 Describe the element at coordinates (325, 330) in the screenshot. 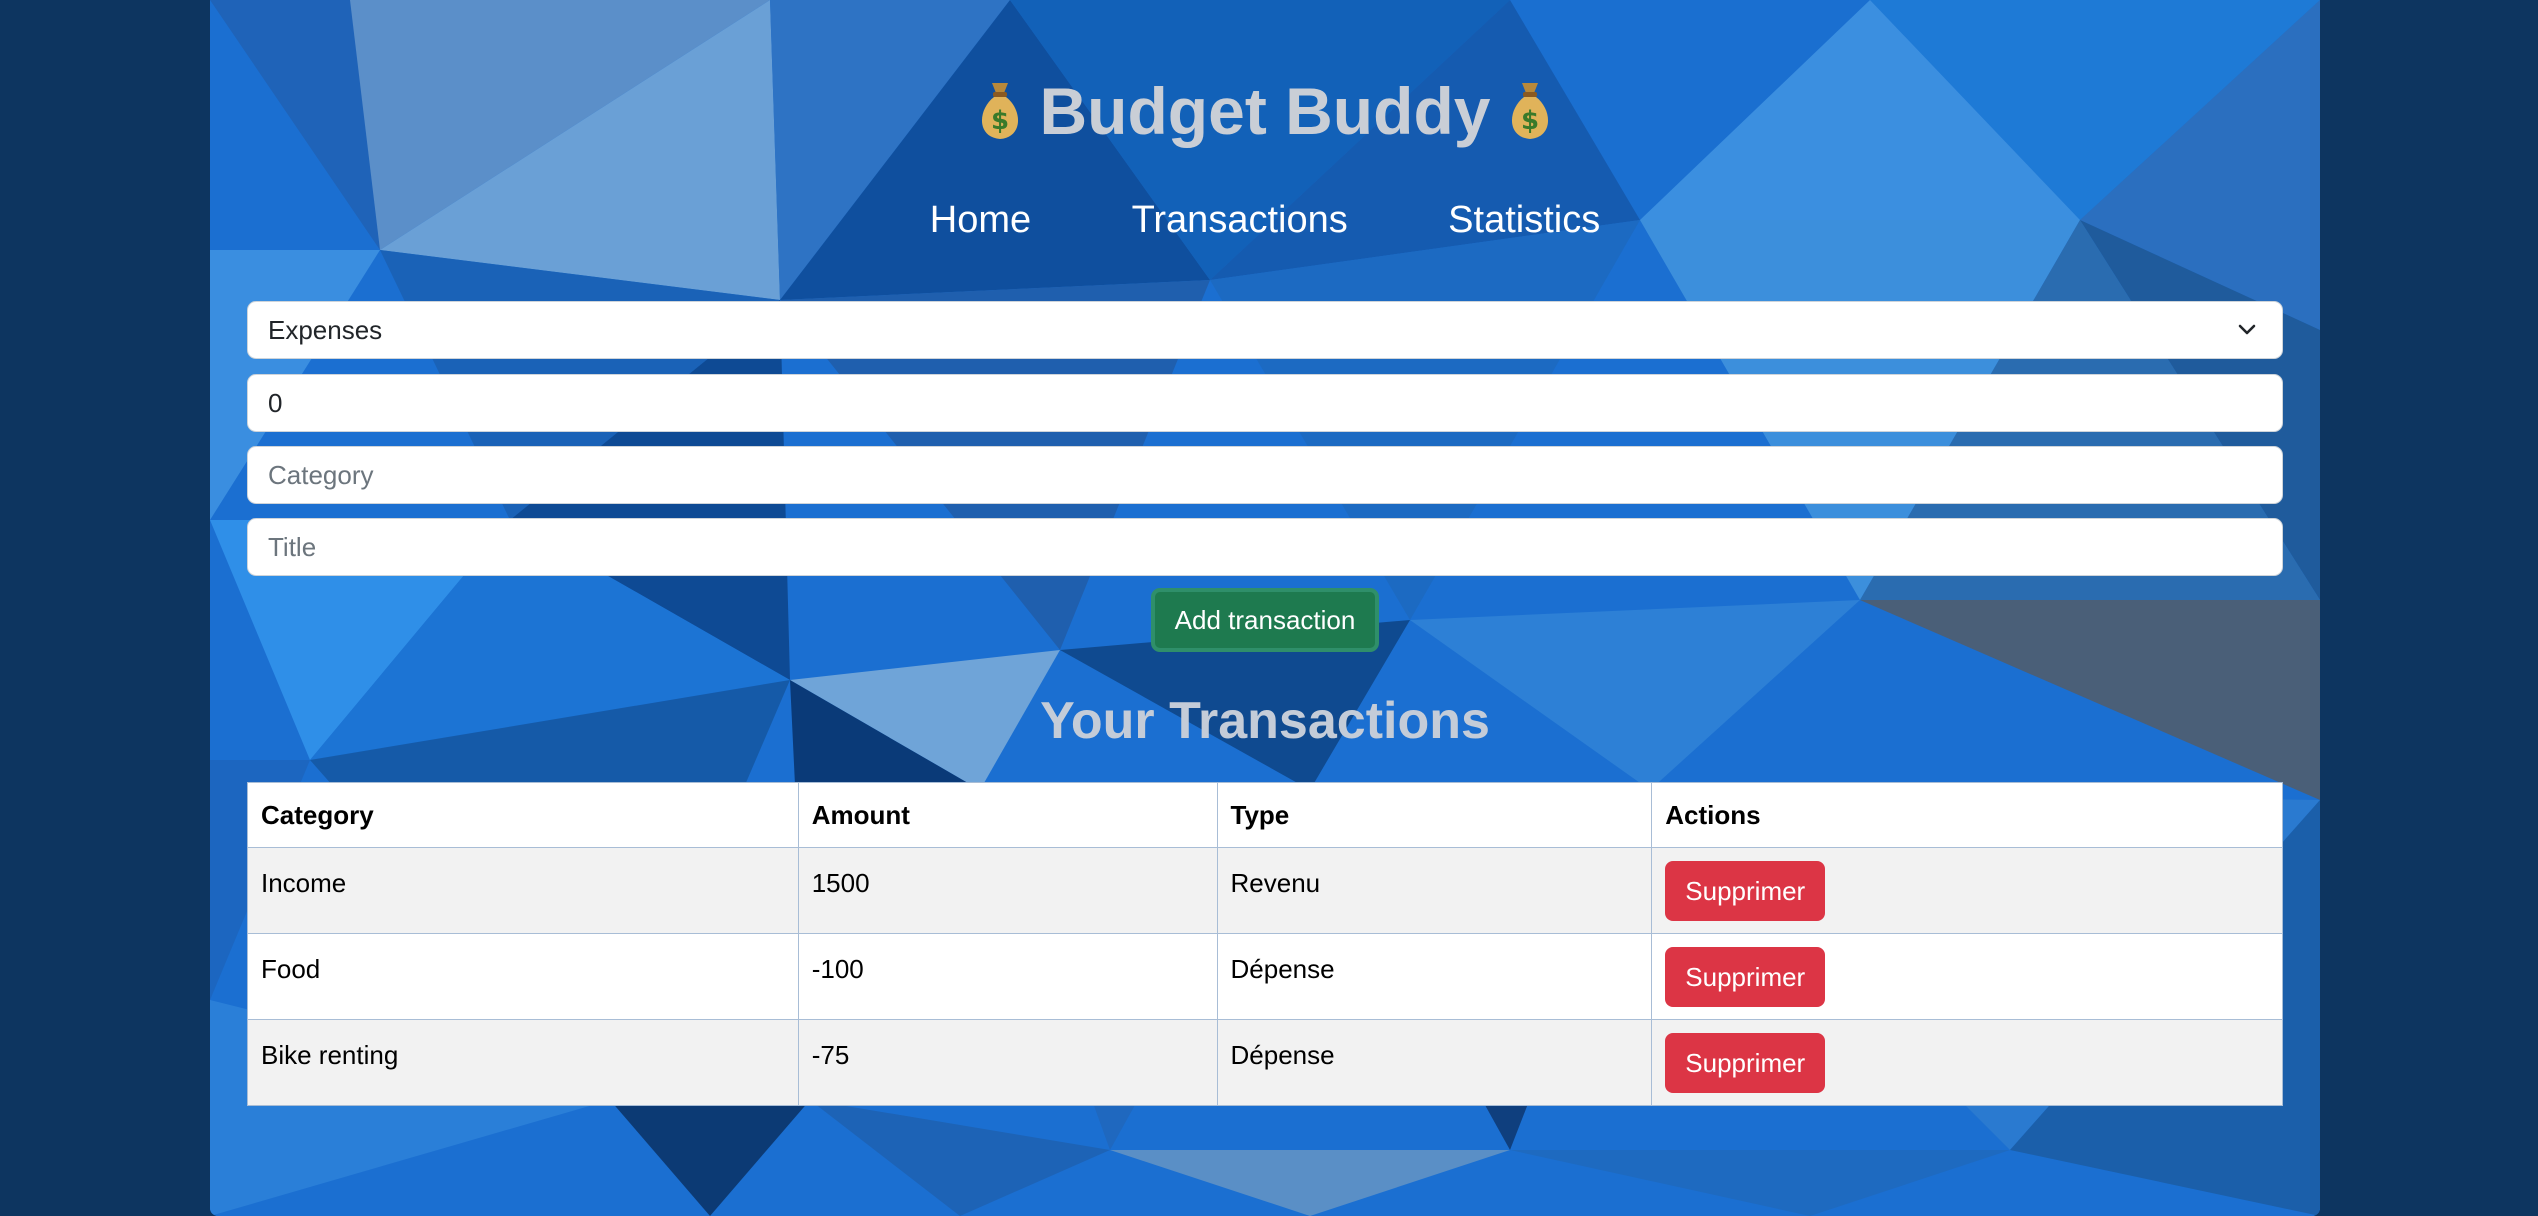

I see `transaction-type-value: Expenses` at that location.